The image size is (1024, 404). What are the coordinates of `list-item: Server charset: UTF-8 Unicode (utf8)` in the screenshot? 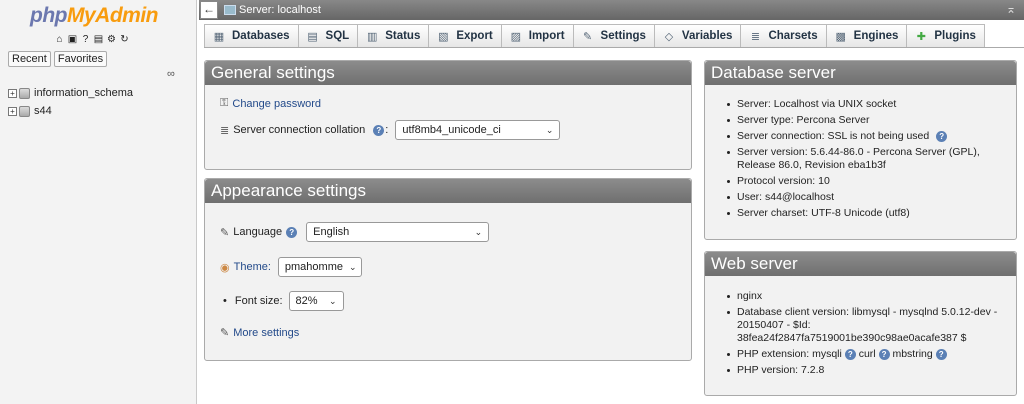 It's located at (869, 213).